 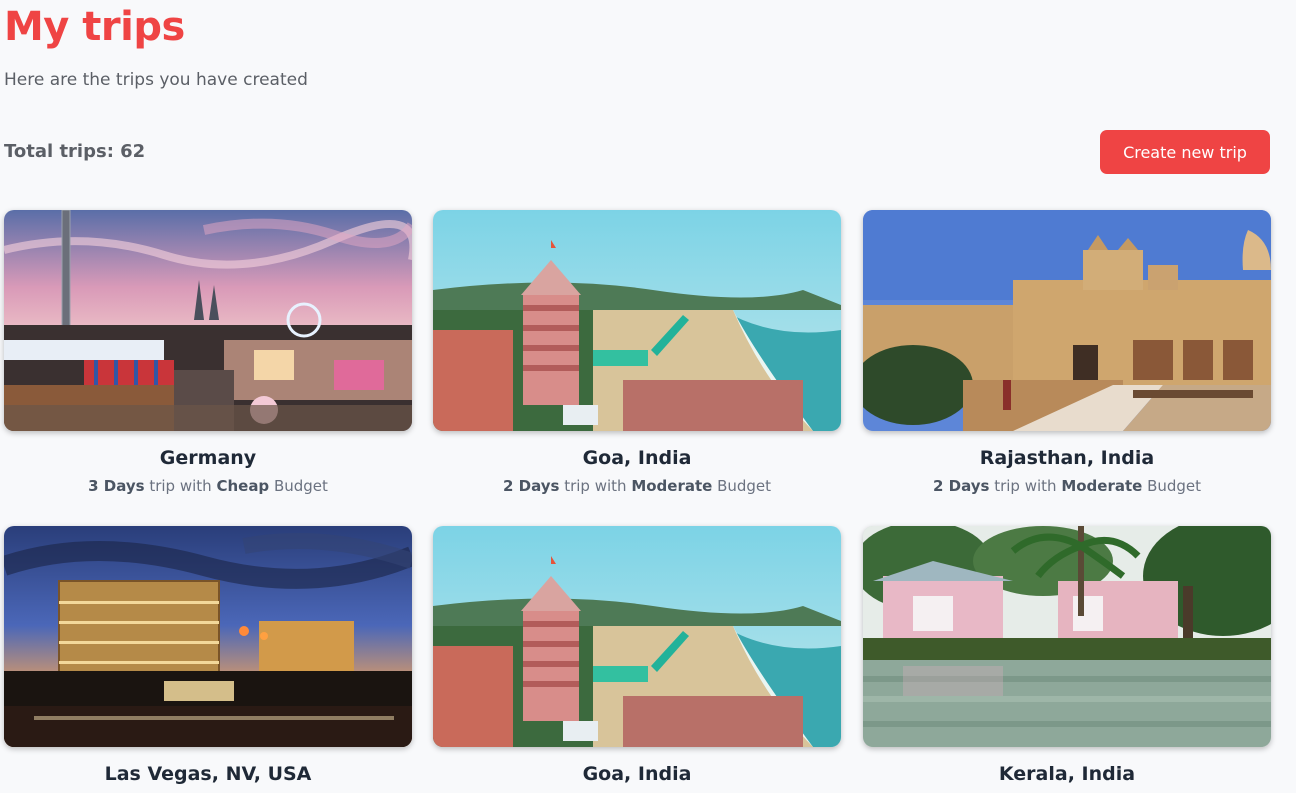 I want to click on trip-card-las-vegas: Las Vegas, NV, USA, so click(x=208, y=655).